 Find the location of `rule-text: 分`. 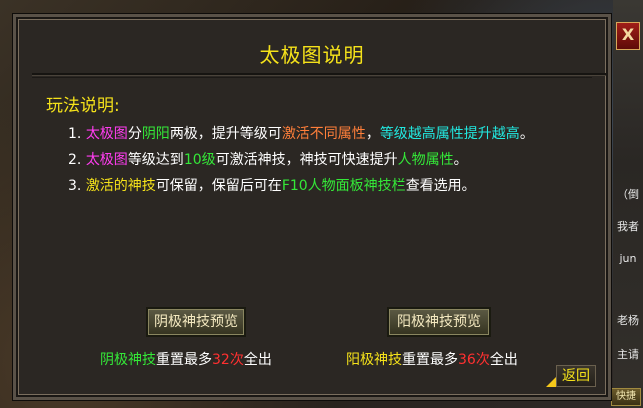

rule-text: 分 is located at coordinates (134, 134).